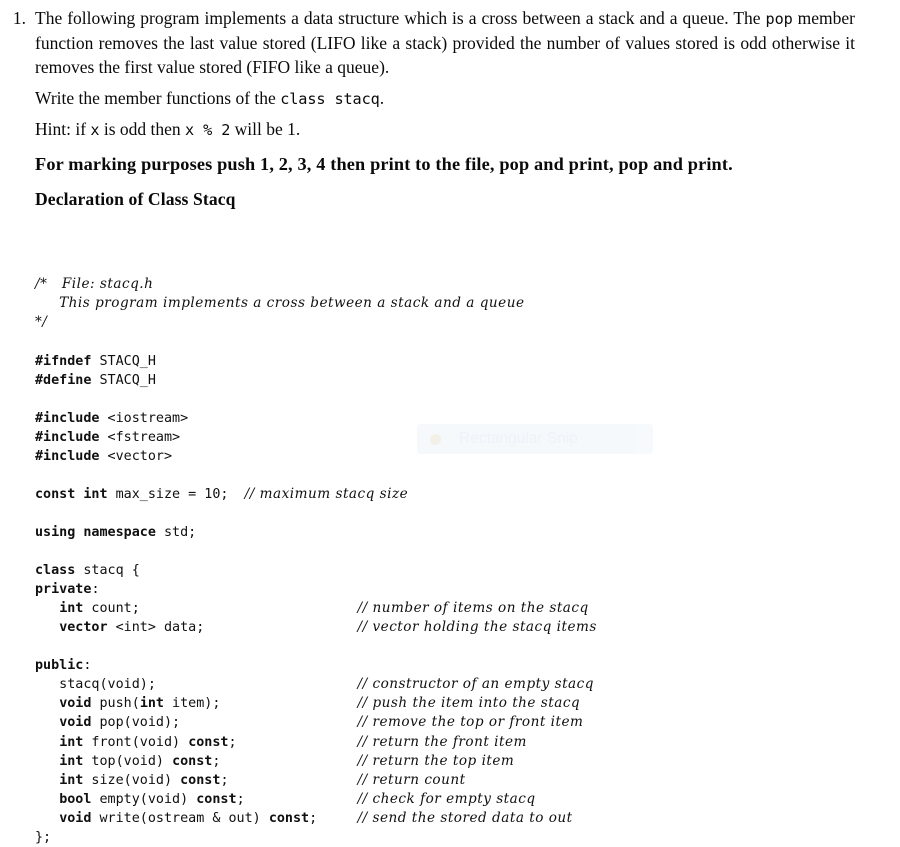 The width and height of the screenshot is (900, 847). What do you see at coordinates (445, 126) in the screenshot?
I see `paragraph-hint: Hint: if x is odd then x % 2 will be 1.` at bounding box center [445, 126].